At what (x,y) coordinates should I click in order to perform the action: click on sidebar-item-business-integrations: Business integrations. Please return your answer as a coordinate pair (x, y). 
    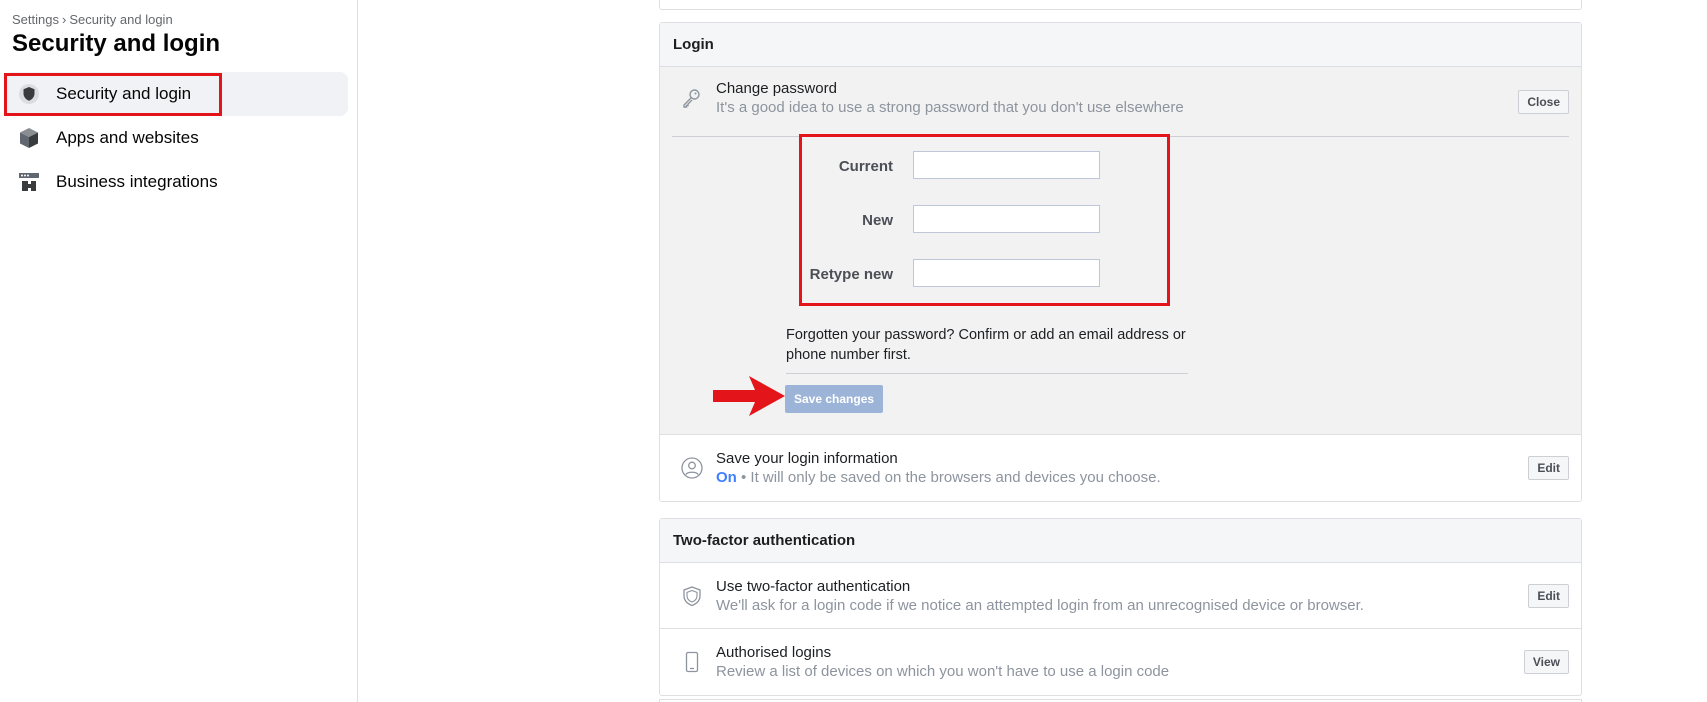
    Looking at the image, I should click on (176, 182).